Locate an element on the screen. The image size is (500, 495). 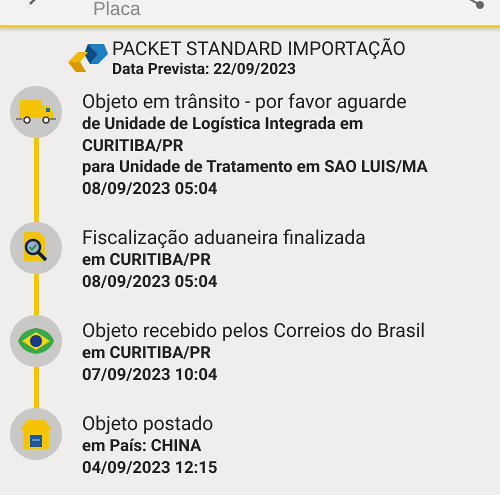
search-bar: Placa is located at coordinates (250, 14).